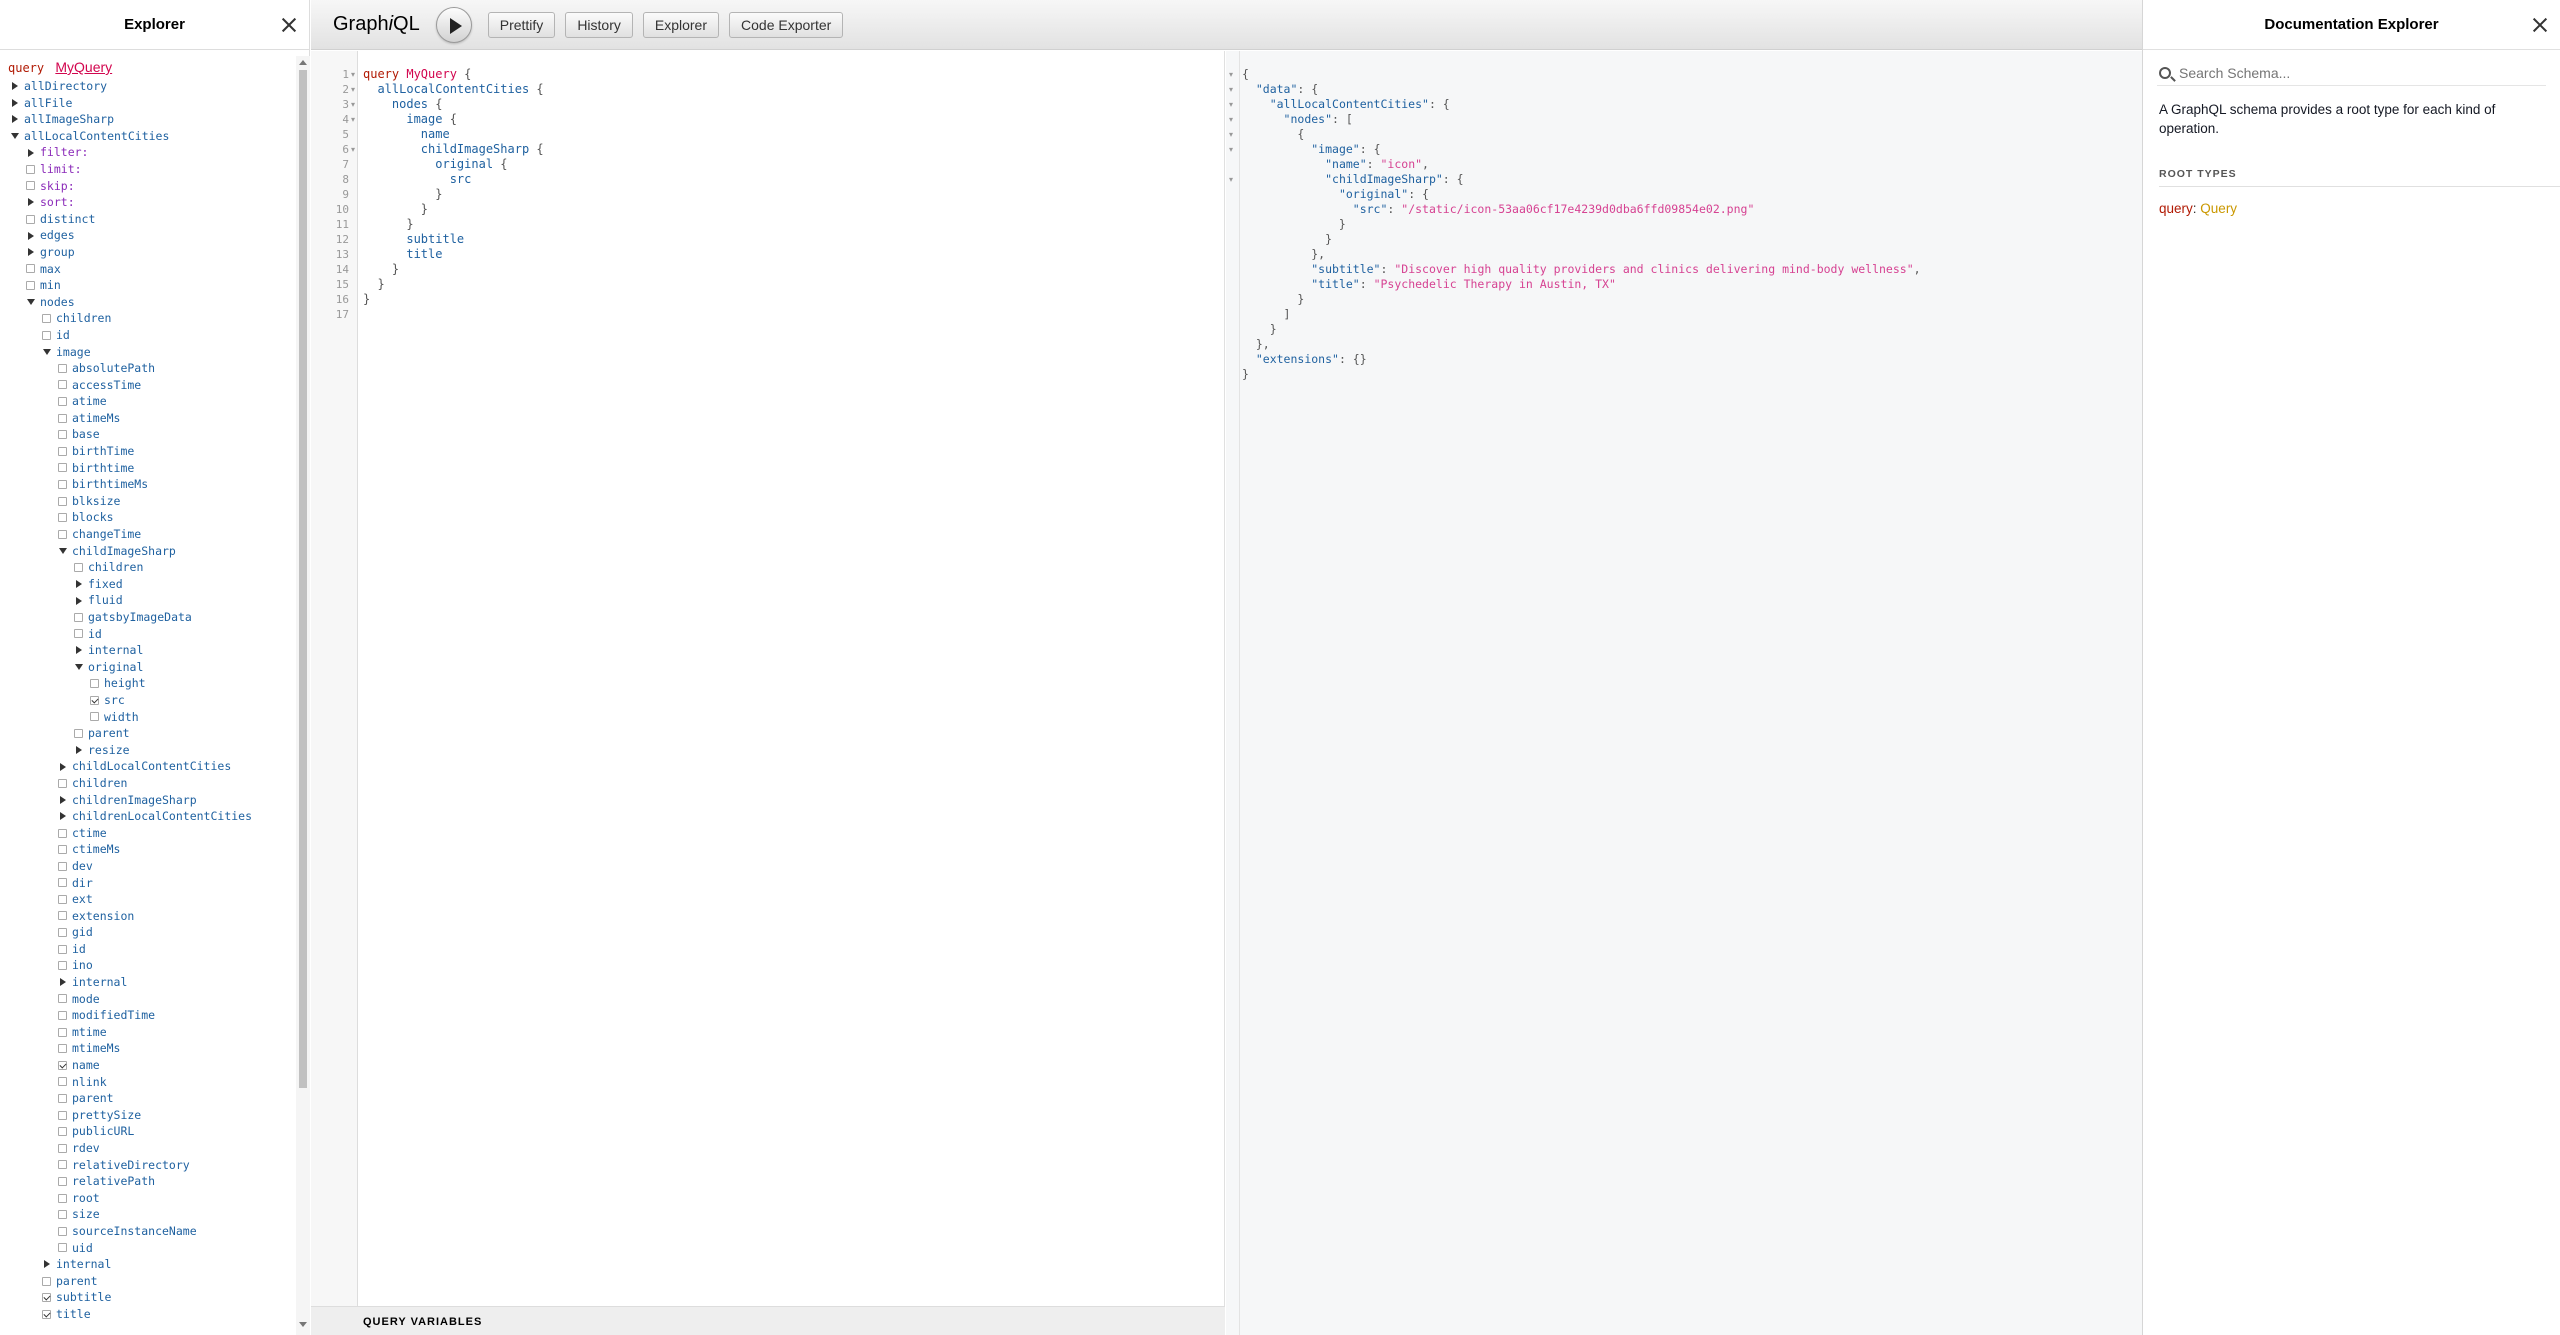  Describe the element at coordinates (148, 1297) in the screenshot. I see `tree-field-subtitle: subtitle` at that location.